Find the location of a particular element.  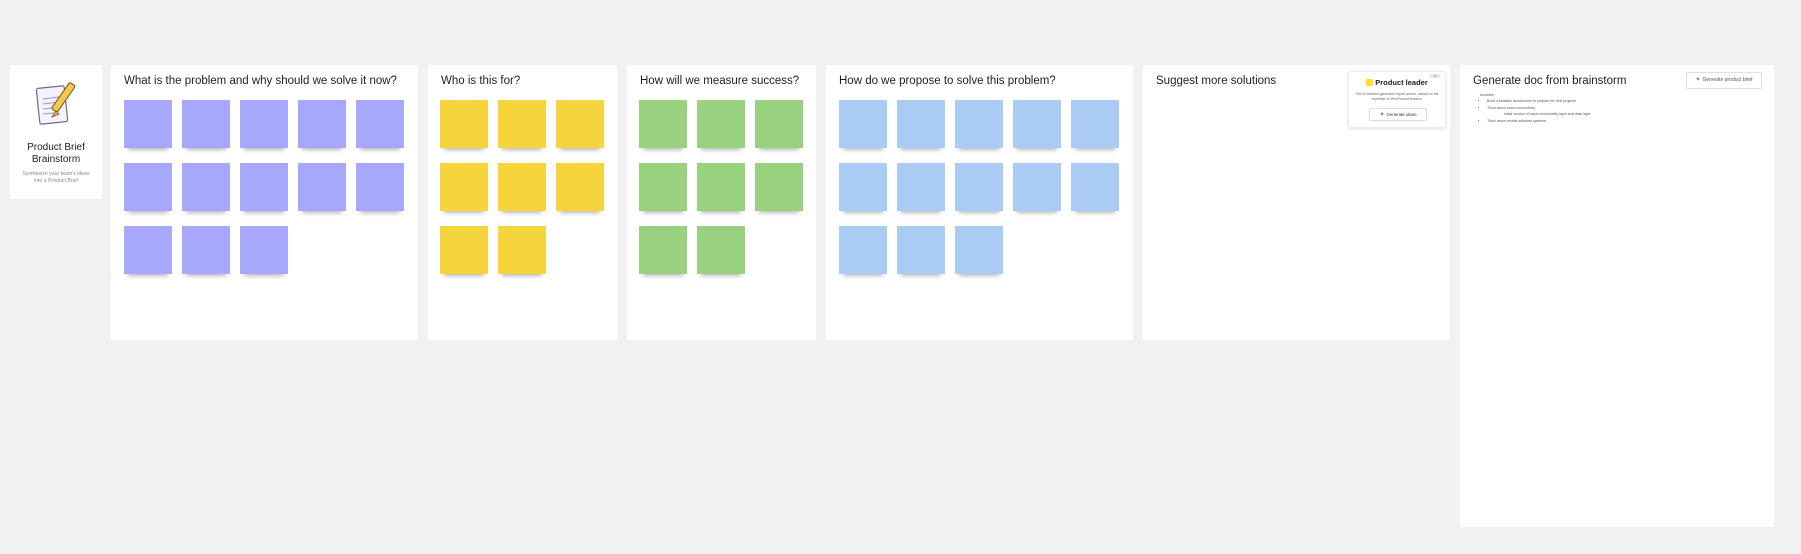

frame-solution: How do we propose to solve this problem? is located at coordinates (979, 202).